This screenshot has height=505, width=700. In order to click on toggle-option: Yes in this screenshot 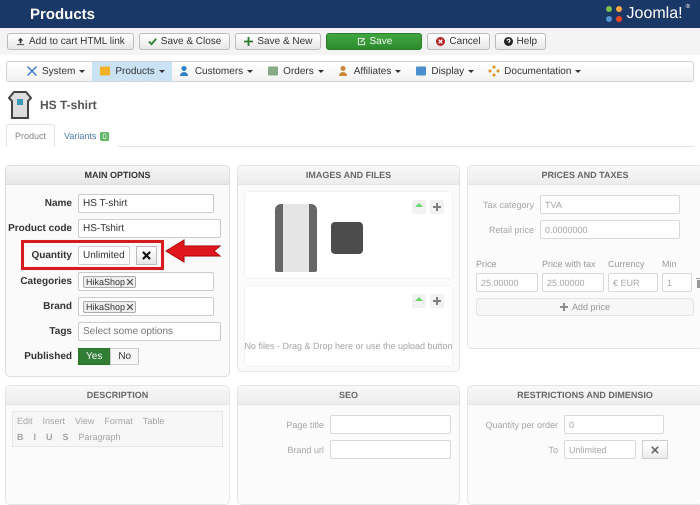, I will do `click(94, 356)`.